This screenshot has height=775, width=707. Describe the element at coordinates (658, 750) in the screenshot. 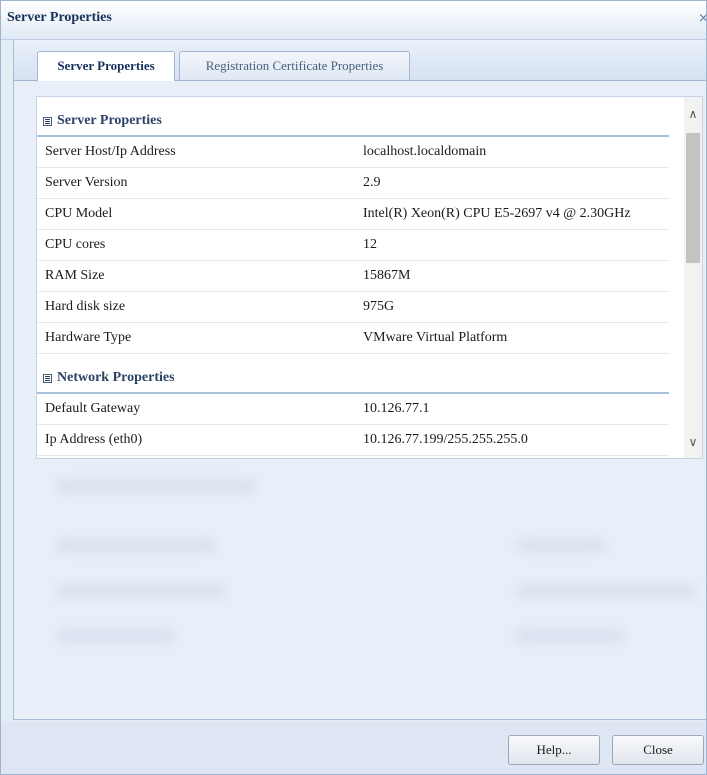

I see `close-button: Close` at that location.